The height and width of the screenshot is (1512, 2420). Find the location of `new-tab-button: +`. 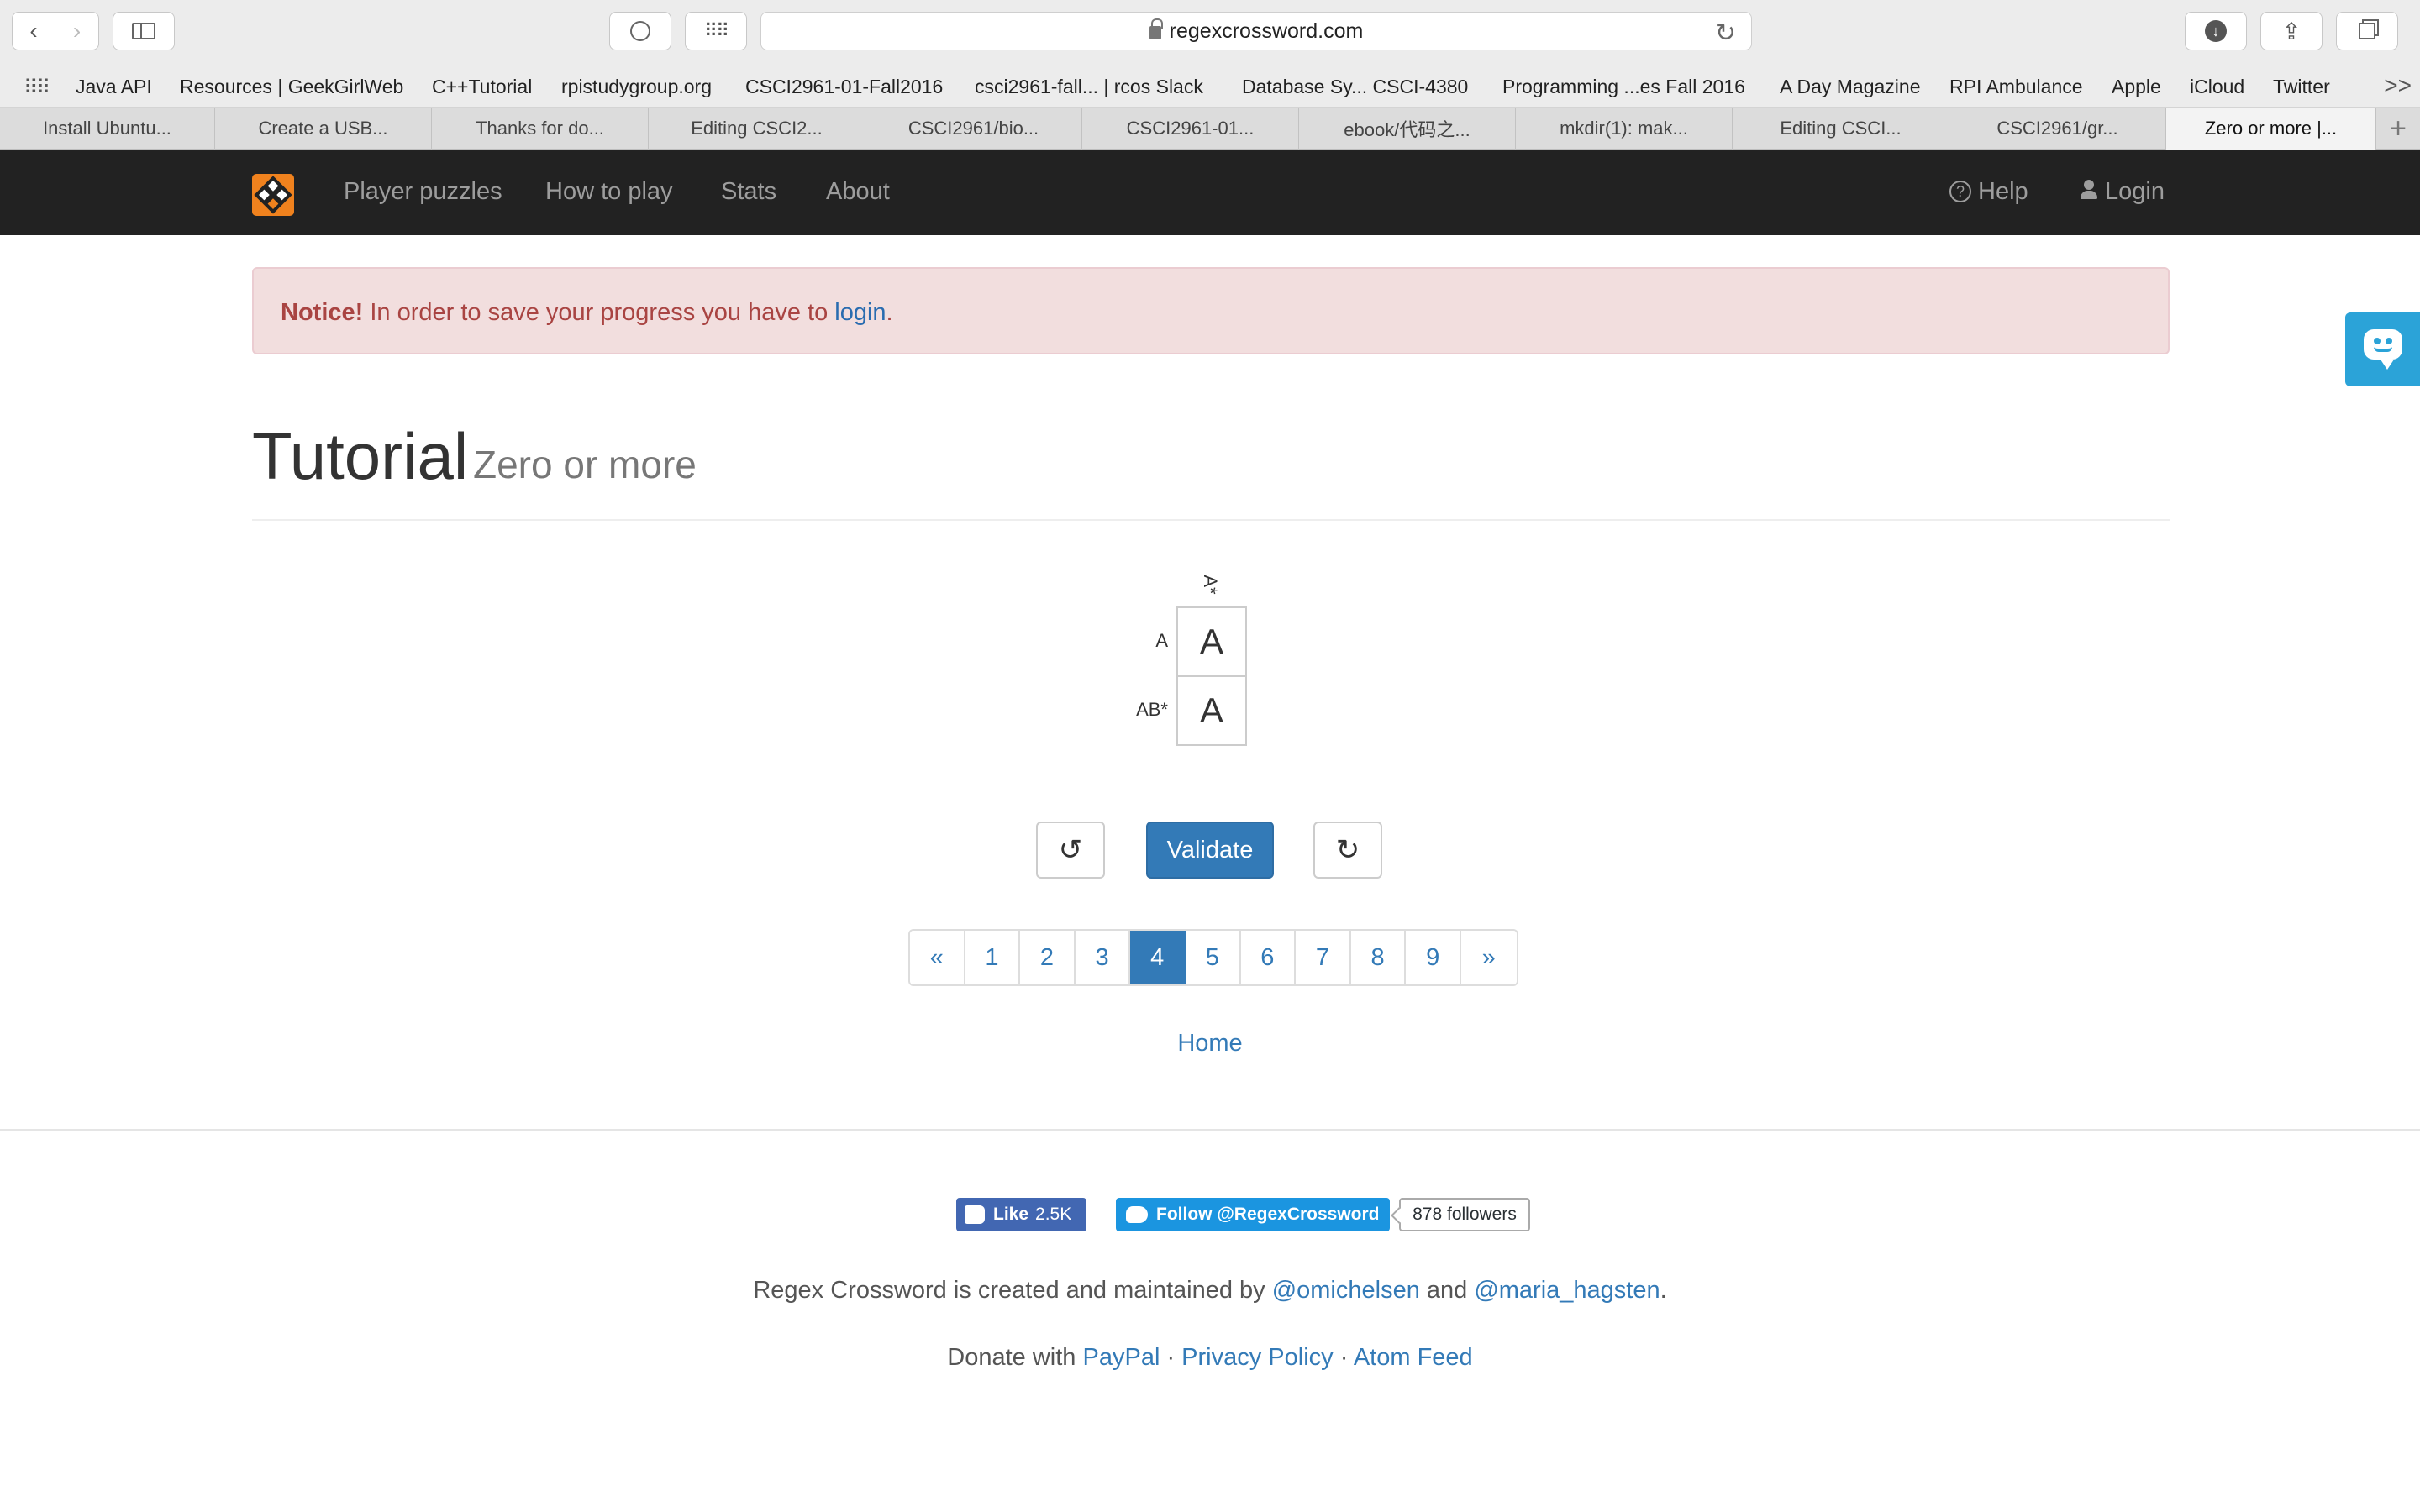

new-tab-button: + is located at coordinates (2398, 129).